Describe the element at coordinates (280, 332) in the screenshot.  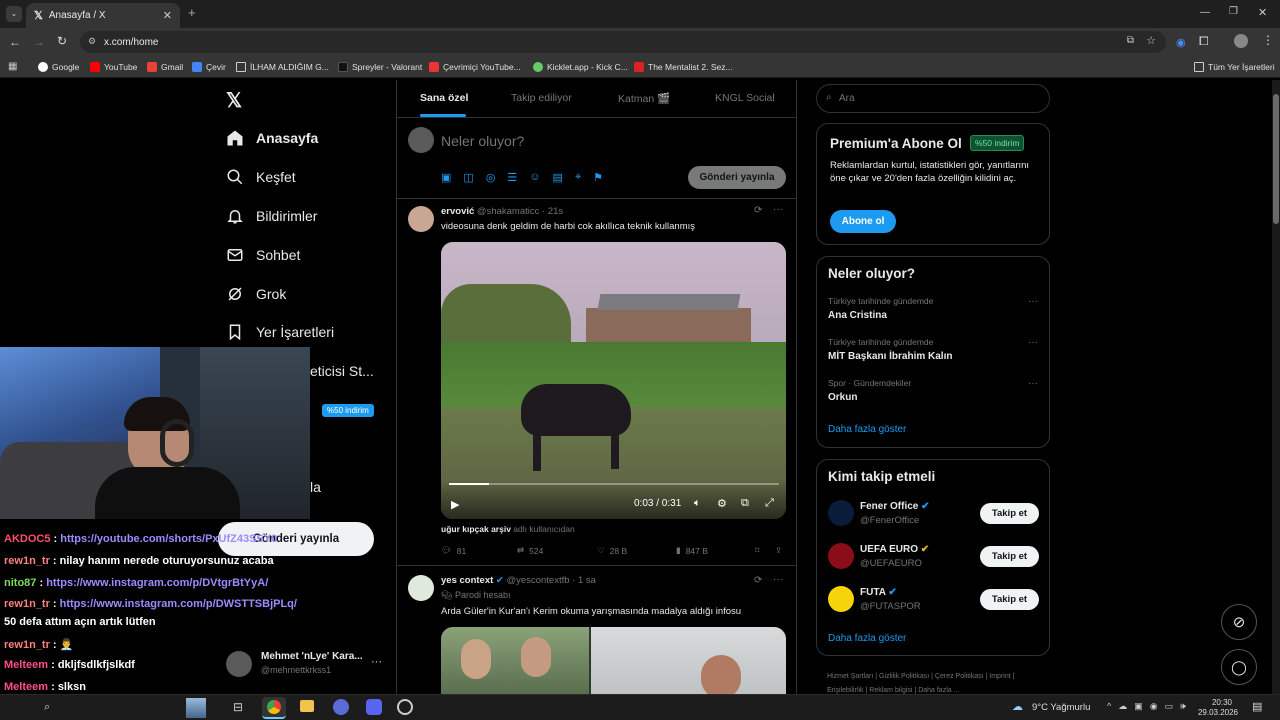
I see `sidebar-item-bookmarks: Yer İşaretleri` at that location.